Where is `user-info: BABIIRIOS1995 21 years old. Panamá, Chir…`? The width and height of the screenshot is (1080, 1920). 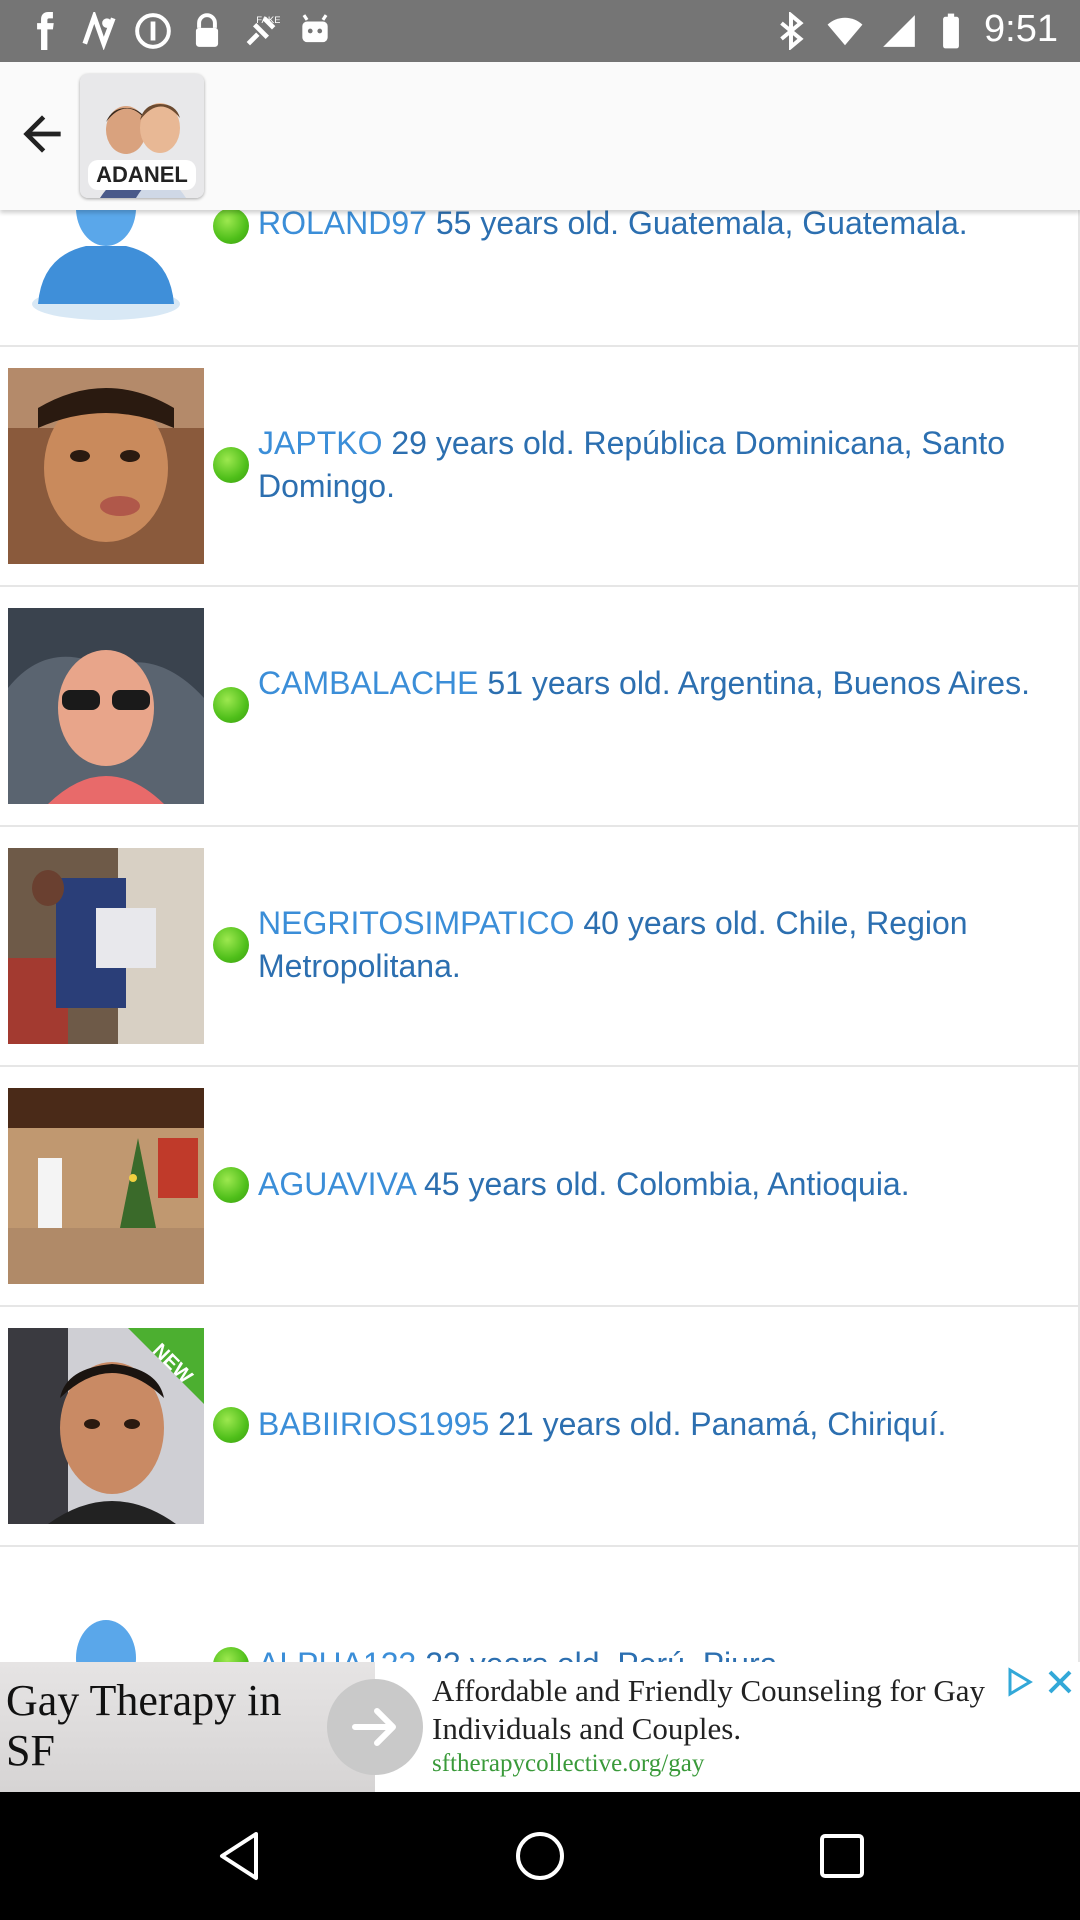 user-info: BABIIRIOS1995 21 years old. Panamá, Chir… is located at coordinates (653, 1424).